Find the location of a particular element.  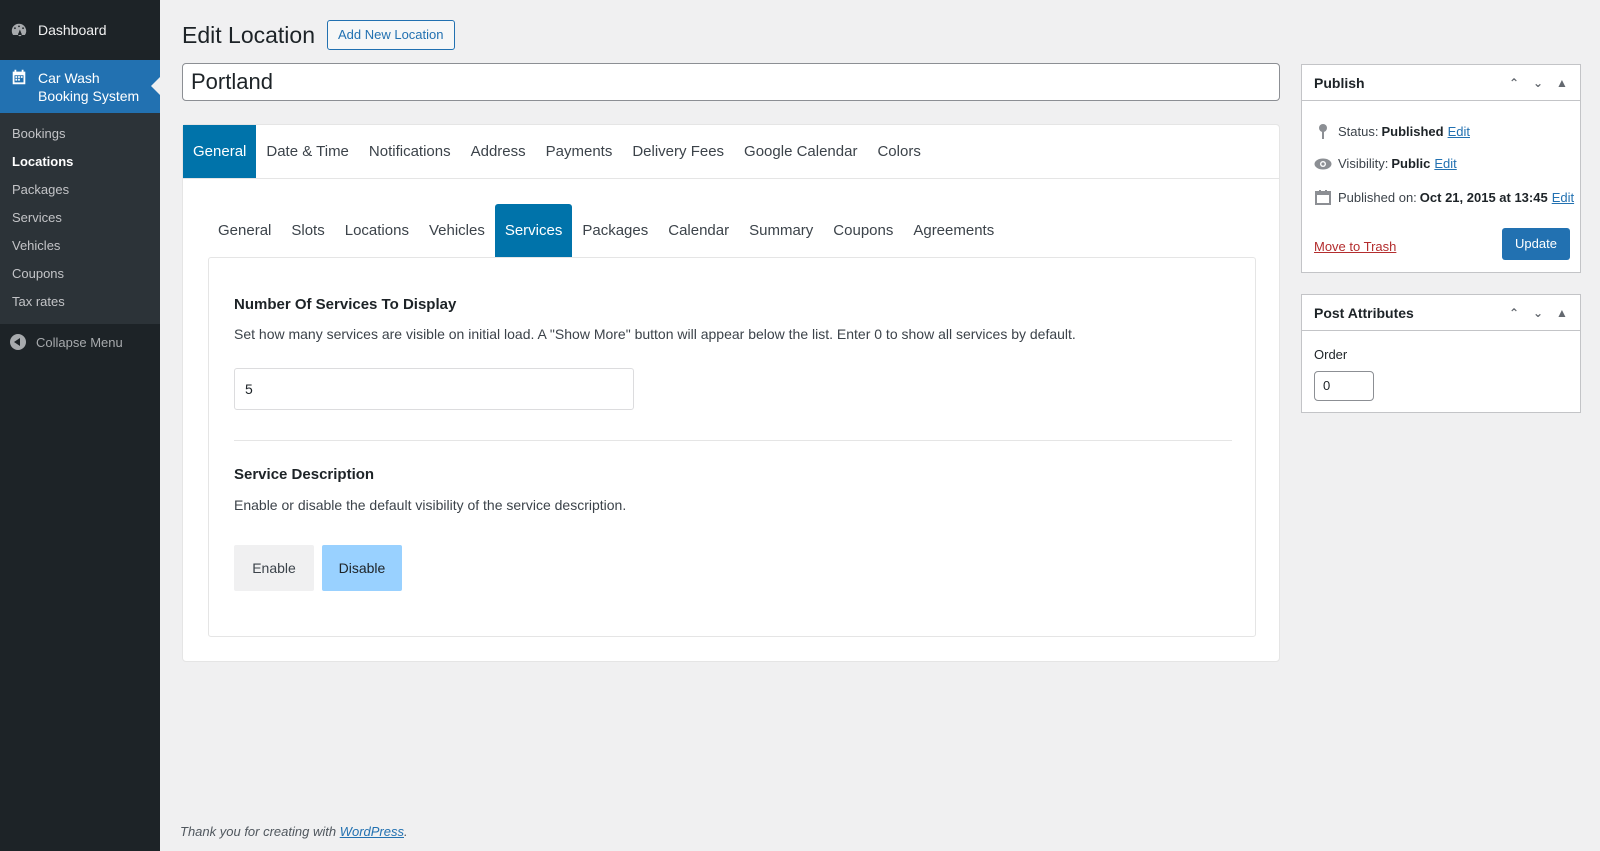

calendar-icon is located at coordinates (19, 77).